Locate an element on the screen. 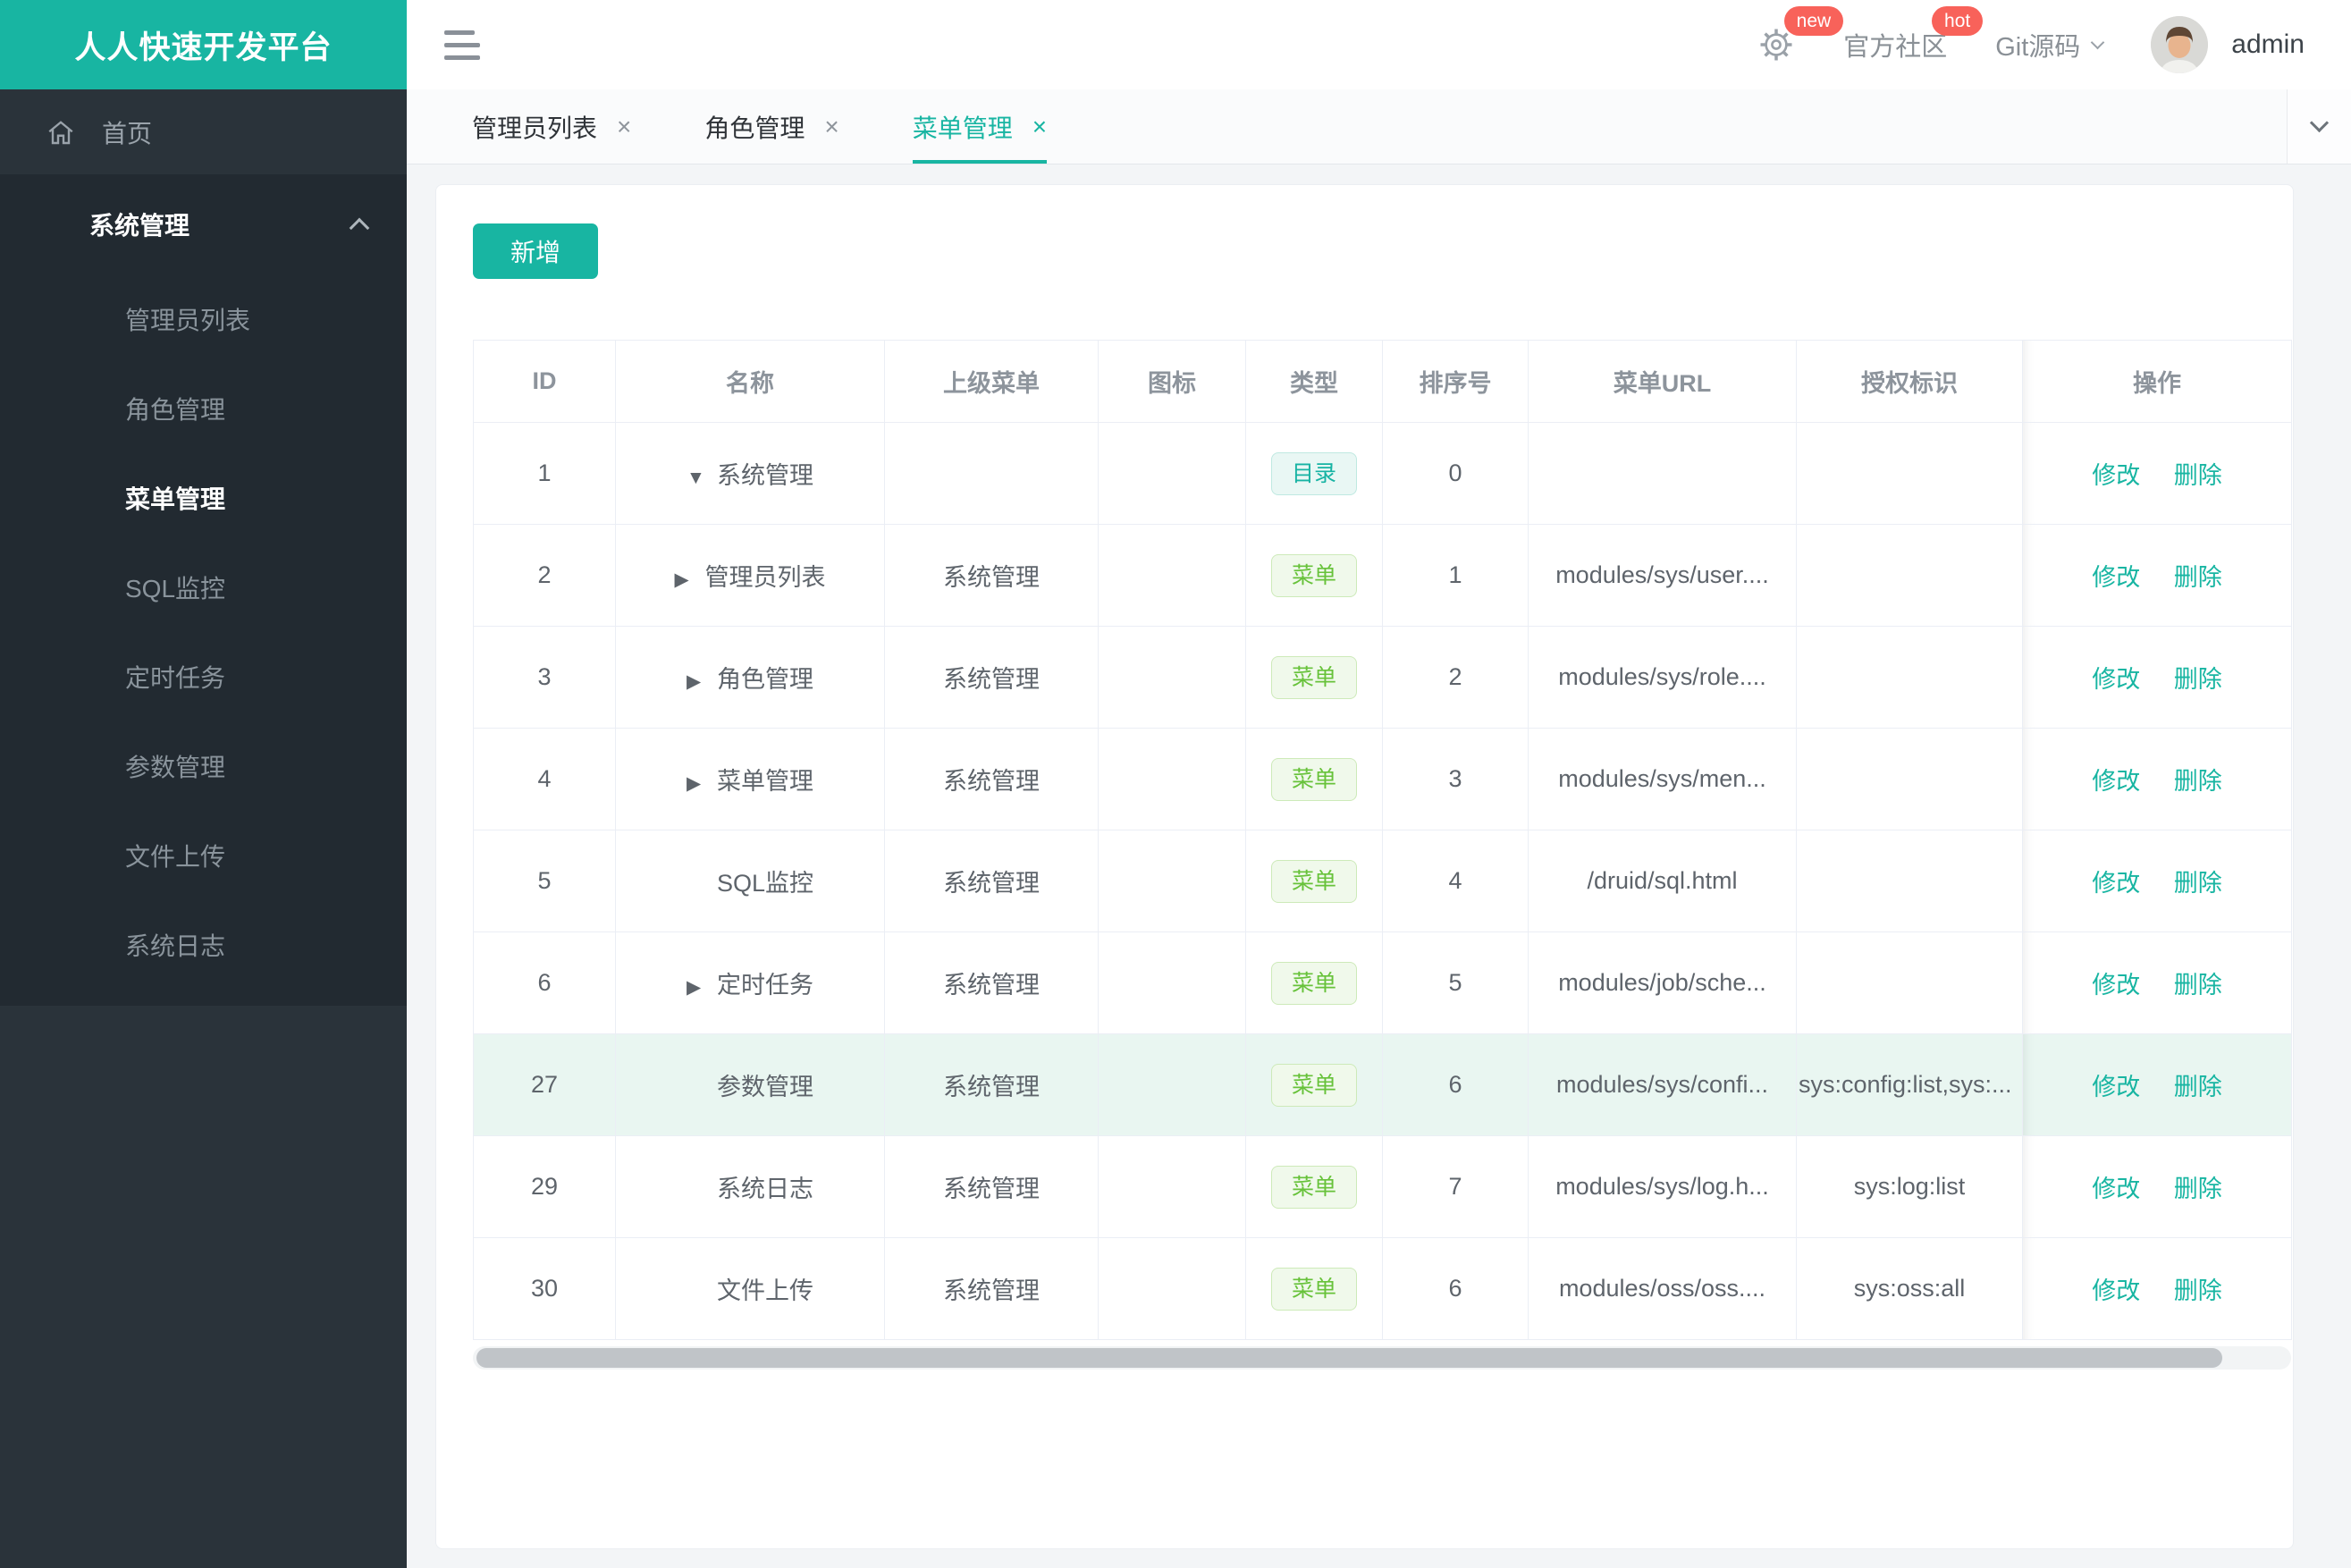 The height and width of the screenshot is (1568, 2351). settings-gear-button: new is located at coordinates (1800, 34).